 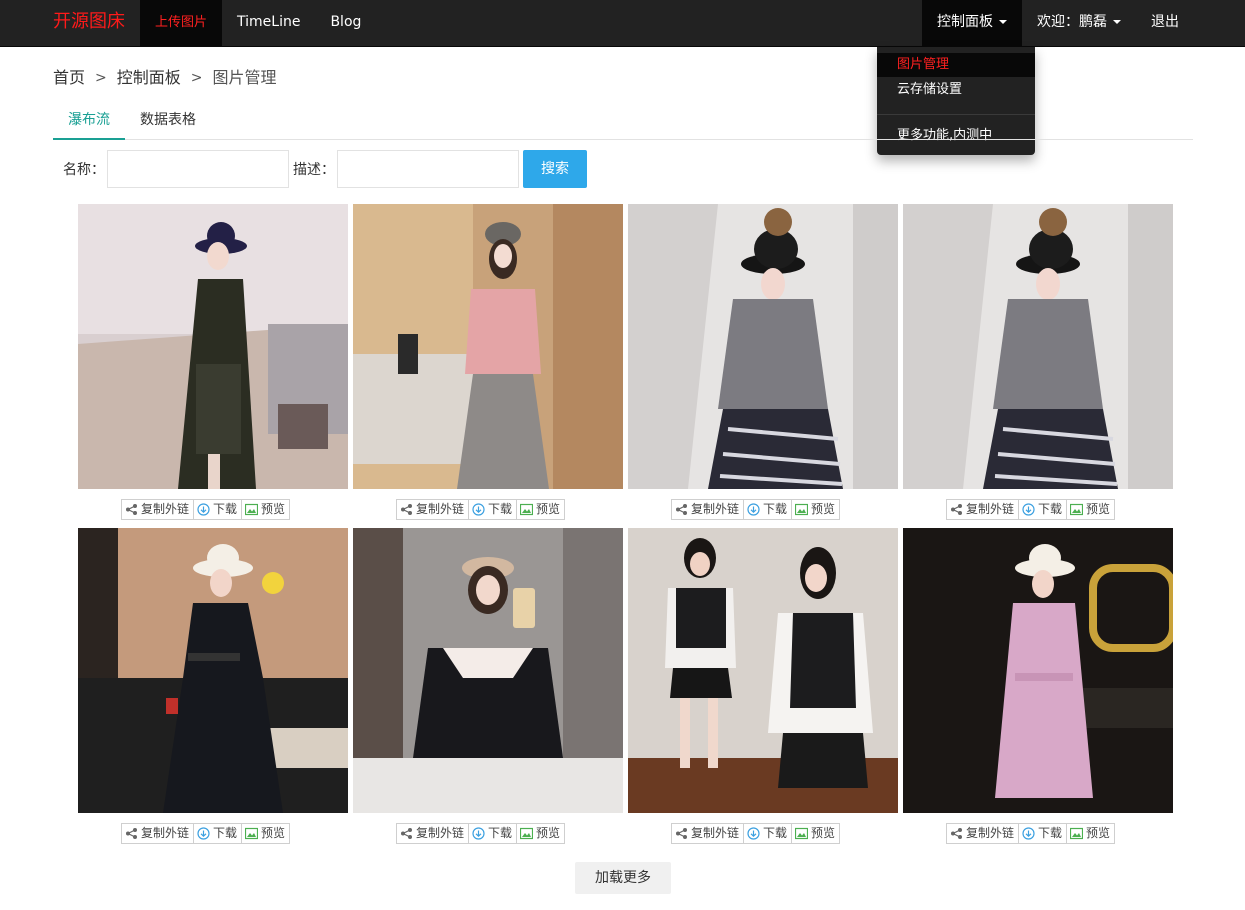 What do you see at coordinates (325, 169) in the screenshot?
I see `search-bar: 名称： 描述： 搜索` at bounding box center [325, 169].